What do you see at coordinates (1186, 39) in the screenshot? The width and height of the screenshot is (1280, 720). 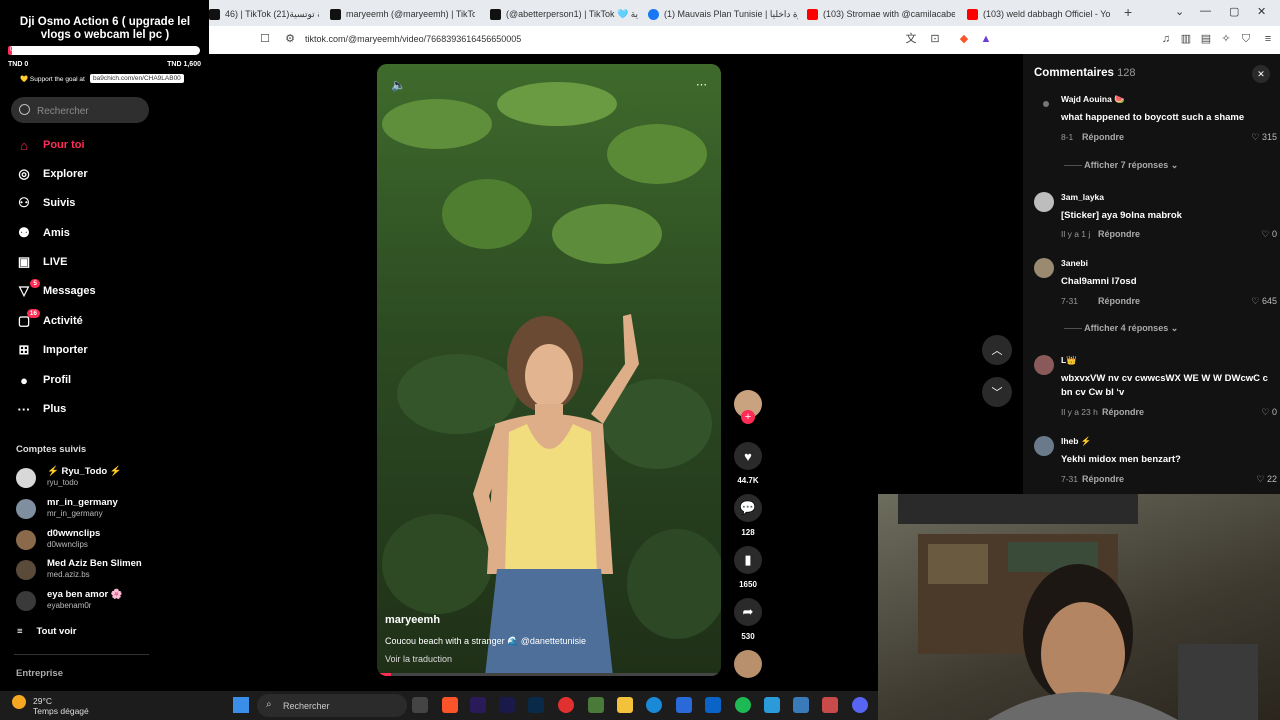 I see `sidebar-icon: ▥` at bounding box center [1186, 39].